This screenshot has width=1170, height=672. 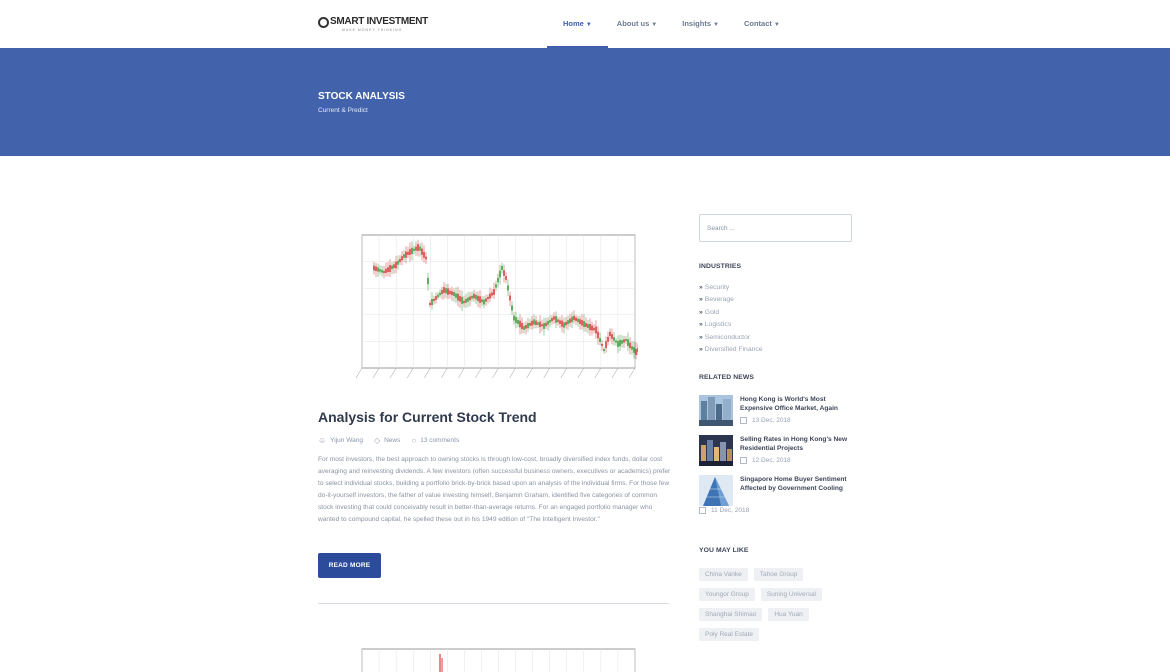 What do you see at coordinates (377, 440) in the screenshot?
I see `tag-icon: ◇` at bounding box center [377, 440].